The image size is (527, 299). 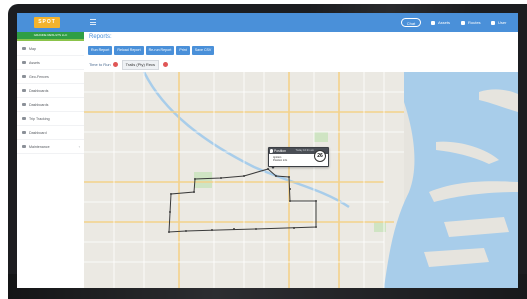 I want to click on topbar-routes-label: Routes, so click(x=474, y=22).